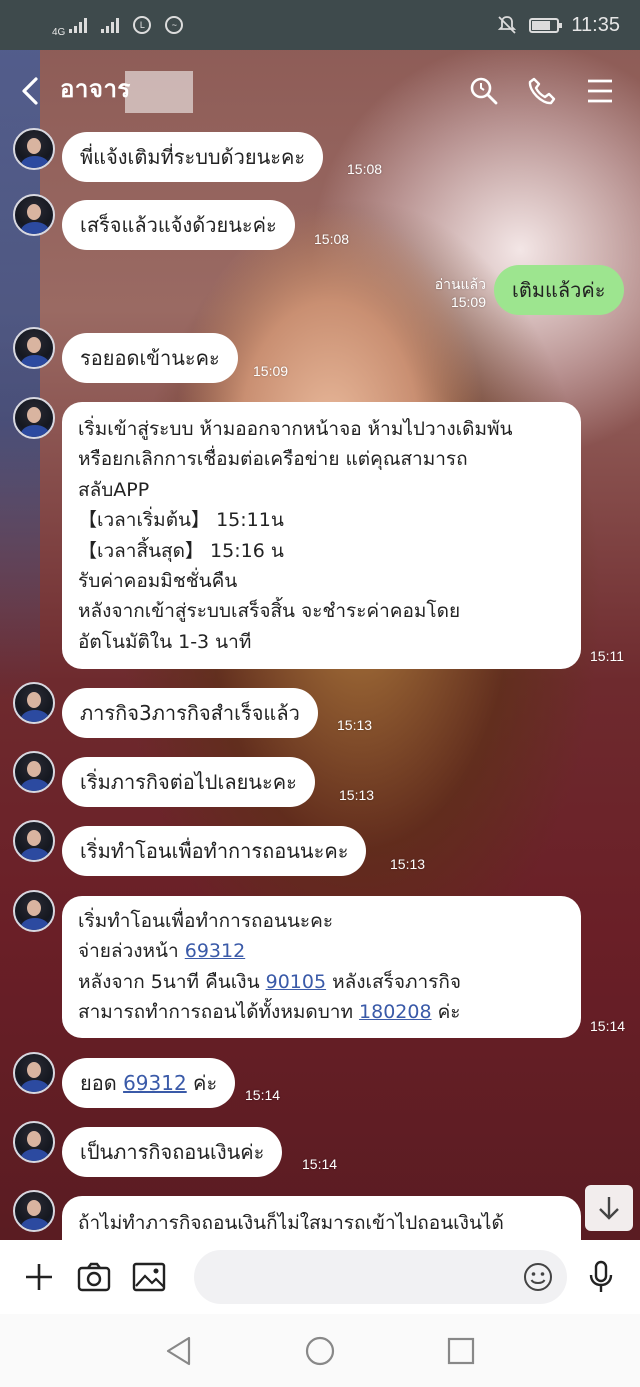 Image resolution: width=640 pixels, height=1387 pixels. What do you see at coordinates (559, 290) in the screenshot?
I see `my-message-bubble: เติมแล้วค่ะ` at bounding box center [559, 290].